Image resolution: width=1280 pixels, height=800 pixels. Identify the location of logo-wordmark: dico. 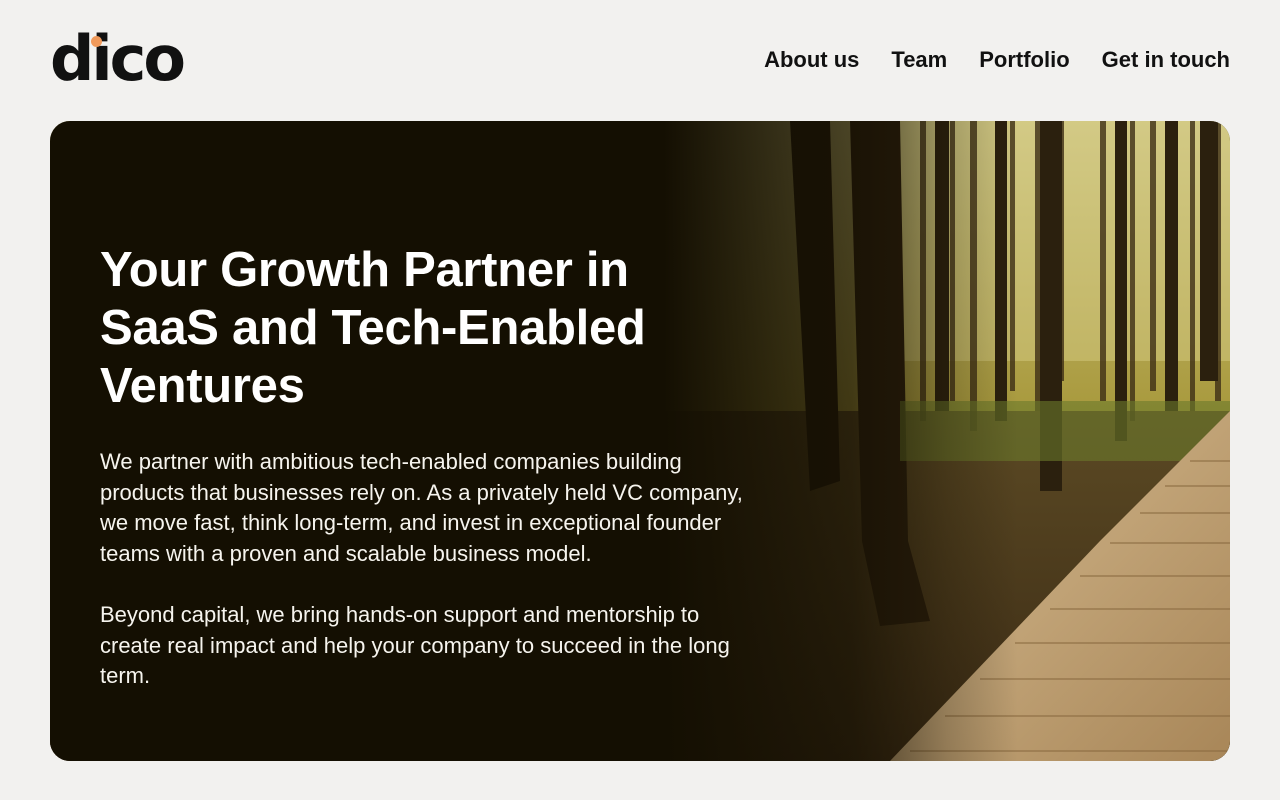
(118, 58).